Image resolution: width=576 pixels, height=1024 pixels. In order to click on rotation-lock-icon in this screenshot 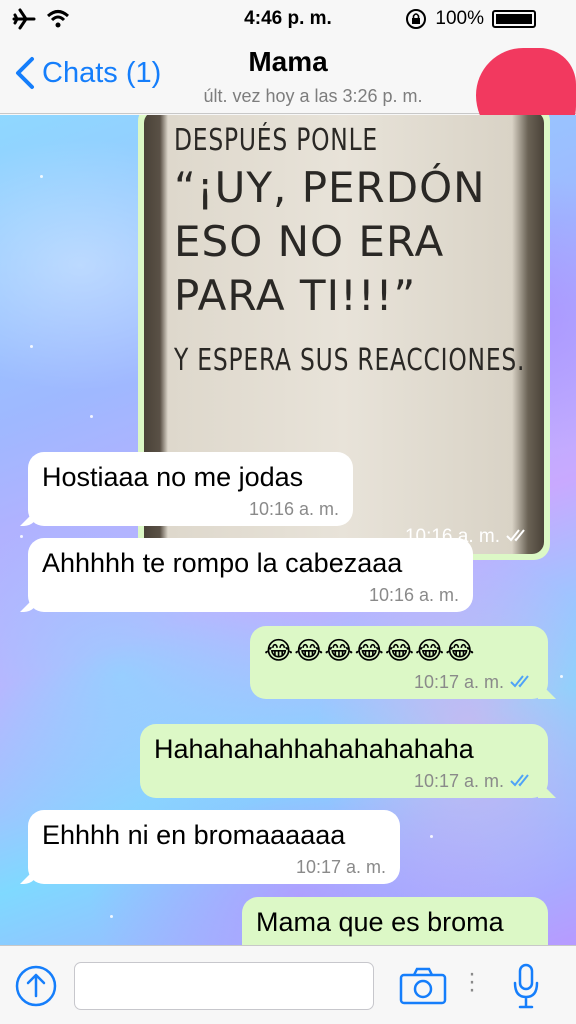, I will do `click(416, 19)`.